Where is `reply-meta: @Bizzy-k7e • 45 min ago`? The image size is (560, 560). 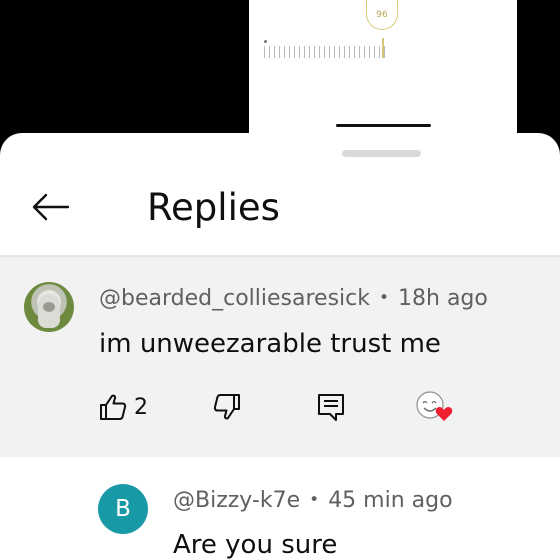 reply-meta: @Bizzy-k7e • 45 min ago is located at coordinates (313, 500).